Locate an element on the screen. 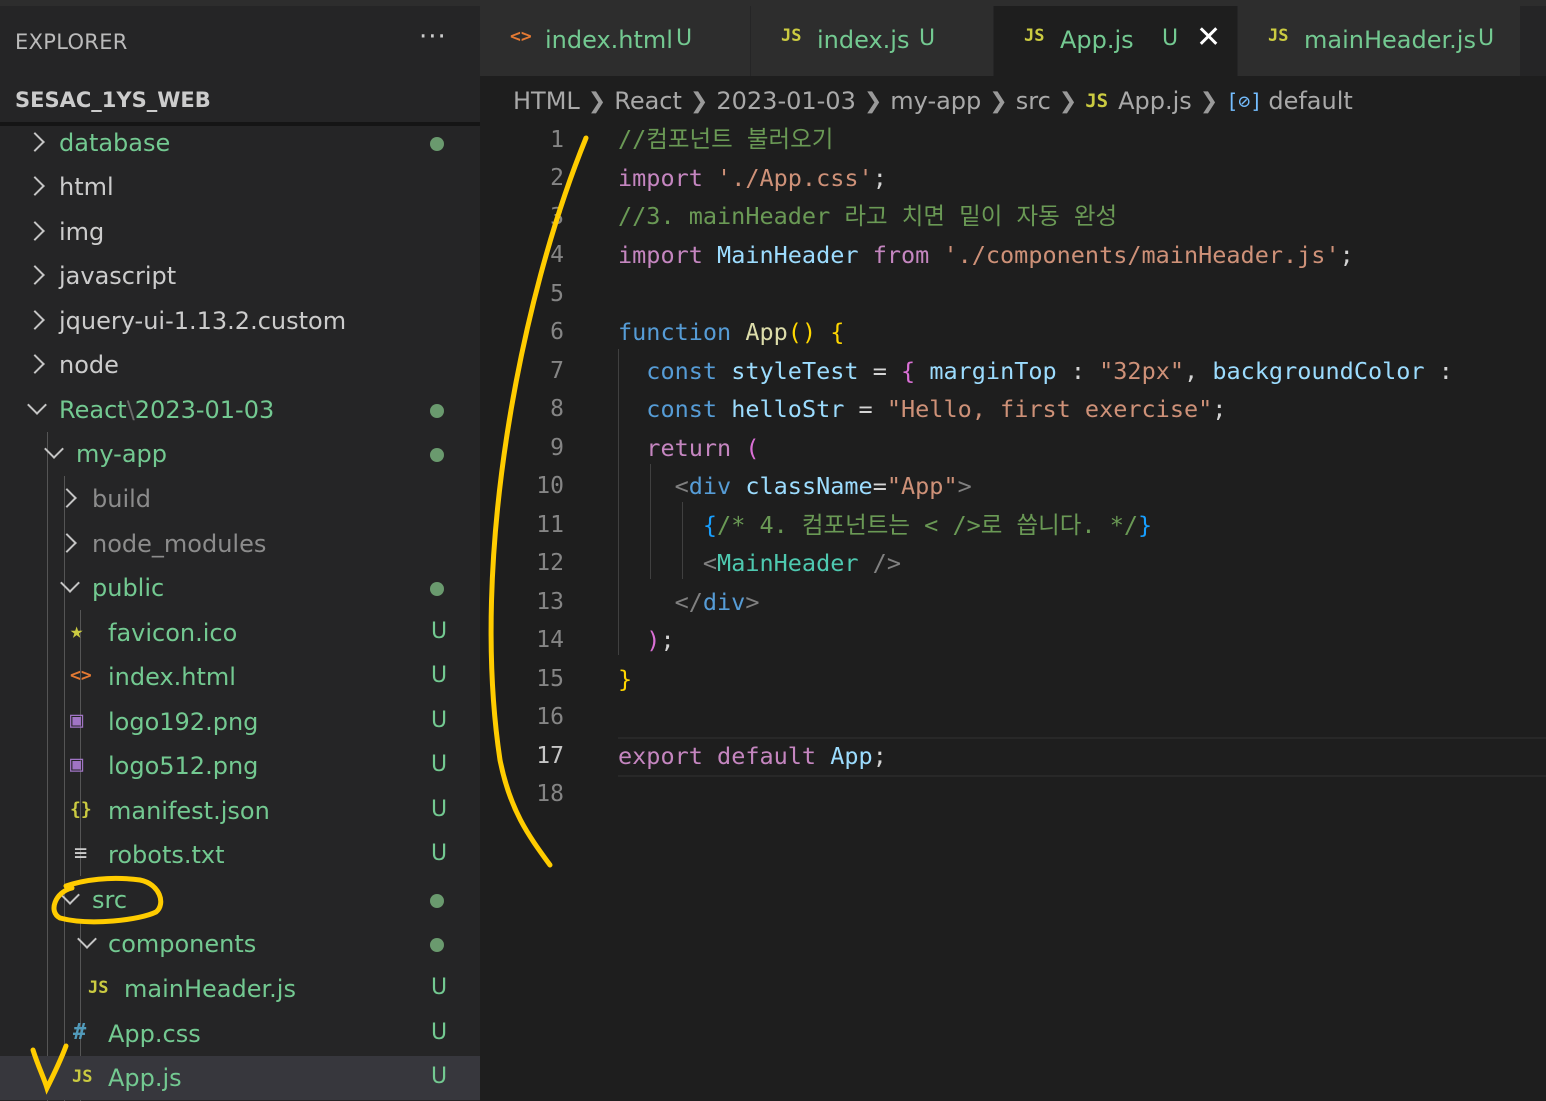 This screenshot has width=1546, height=1101. file-app-js: JS App.js U is located at coordinates (240, 1078).